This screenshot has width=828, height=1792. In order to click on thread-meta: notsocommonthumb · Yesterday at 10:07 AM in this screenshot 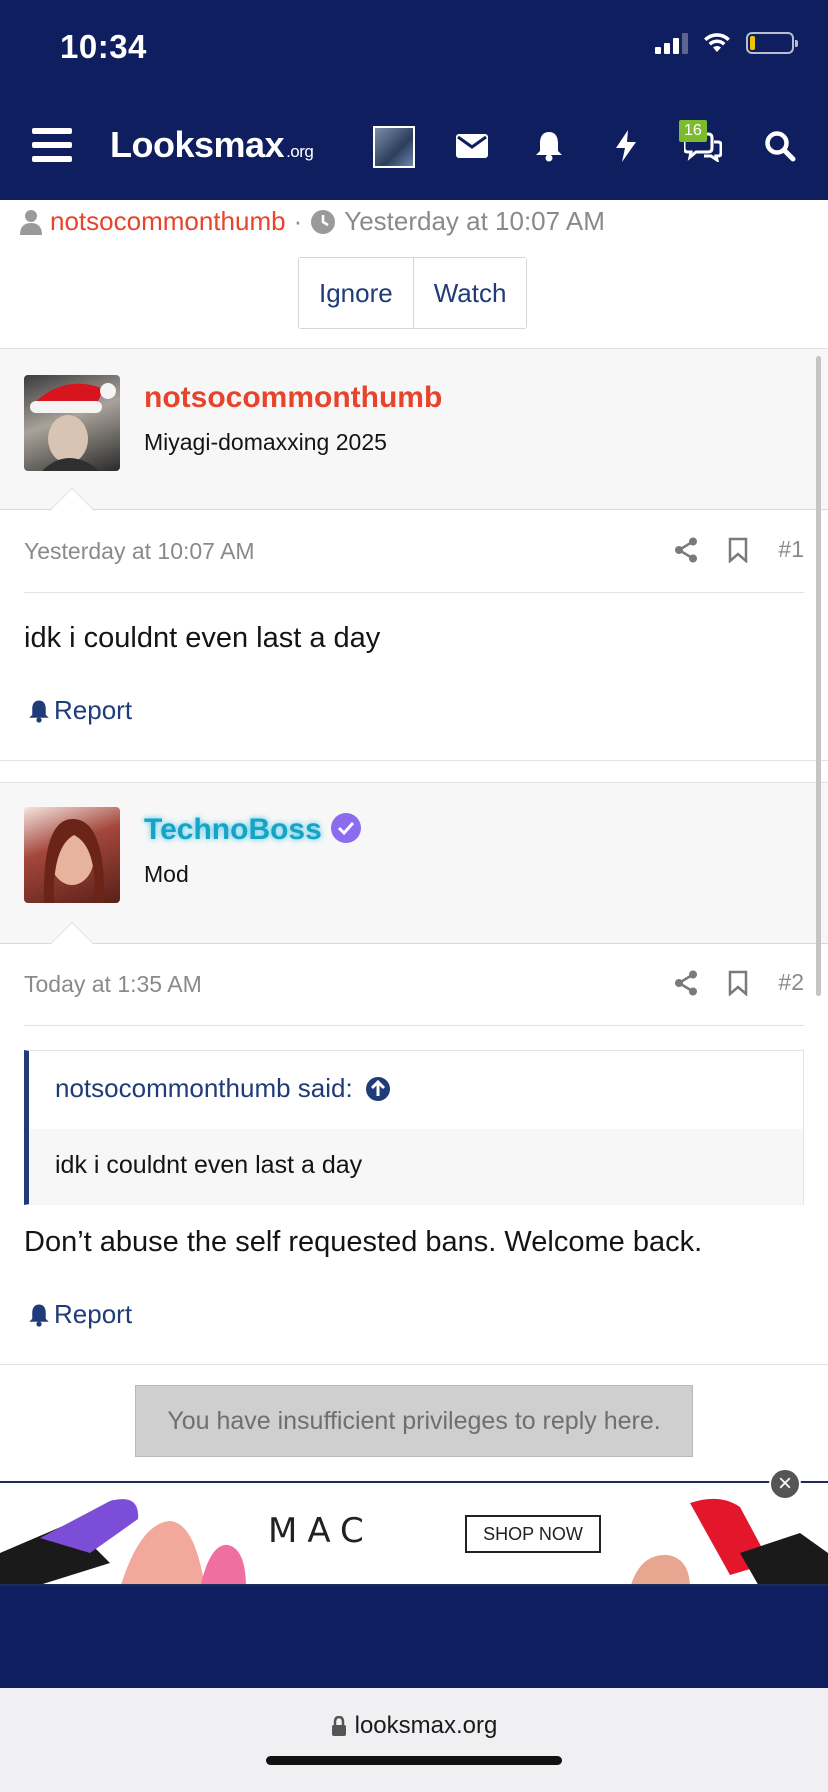, I will do `click(312, 221)`.